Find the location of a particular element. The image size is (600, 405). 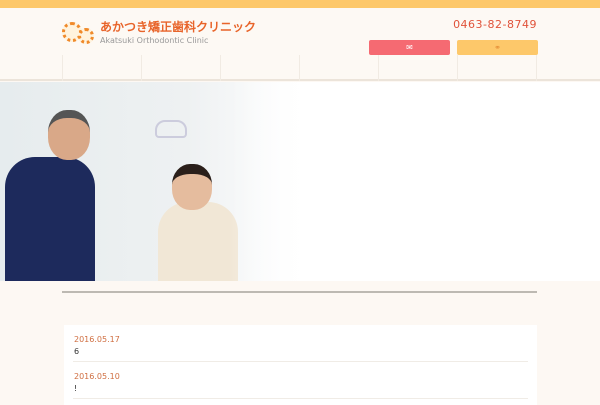

sun-logo-small-icon is located at coordinates (86, 35).